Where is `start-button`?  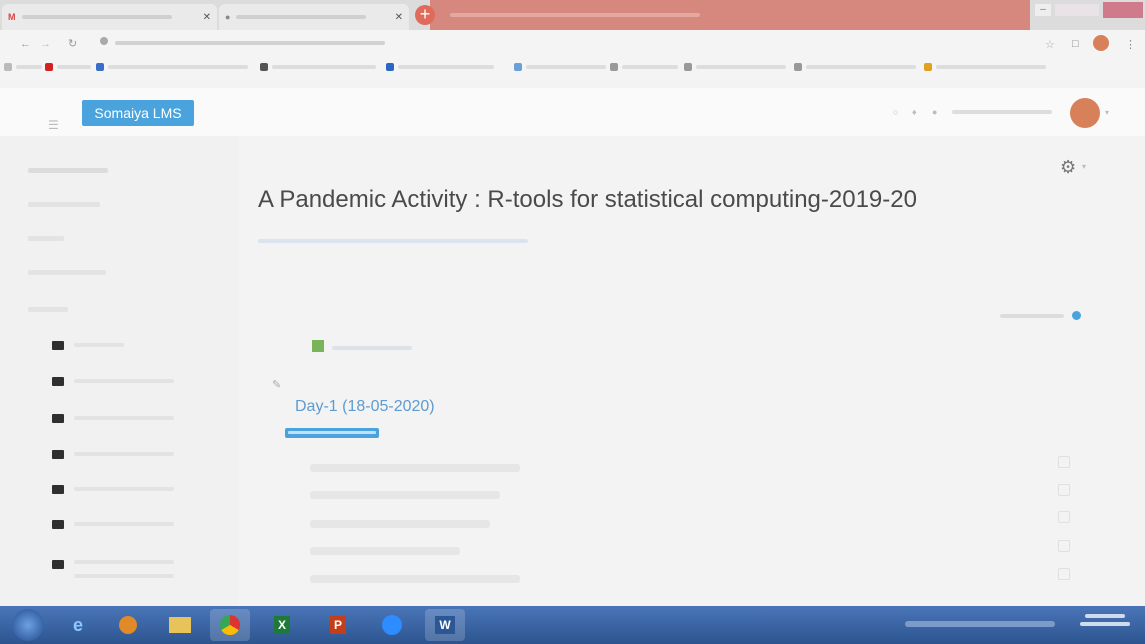
start-button is located at coordinates (28, 625).